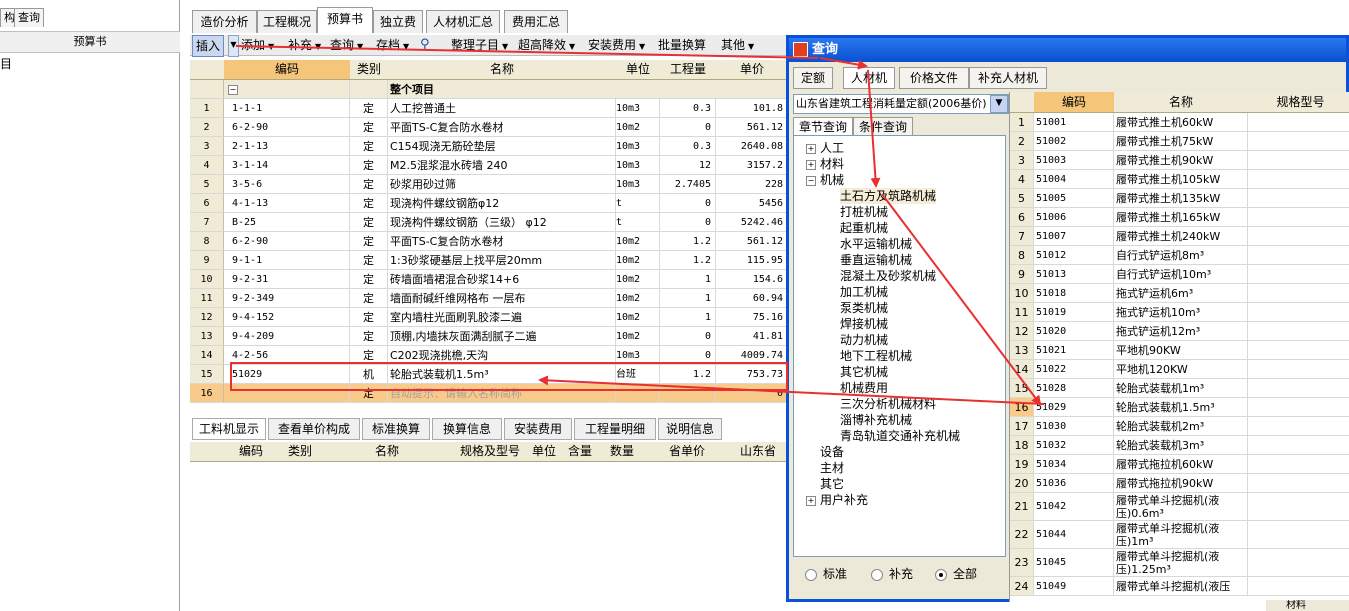  What do you see at coordinates (304, 45) in the screenshot?
I see `supplement-button: 补充 ▼` at bounding box center [304, 45].